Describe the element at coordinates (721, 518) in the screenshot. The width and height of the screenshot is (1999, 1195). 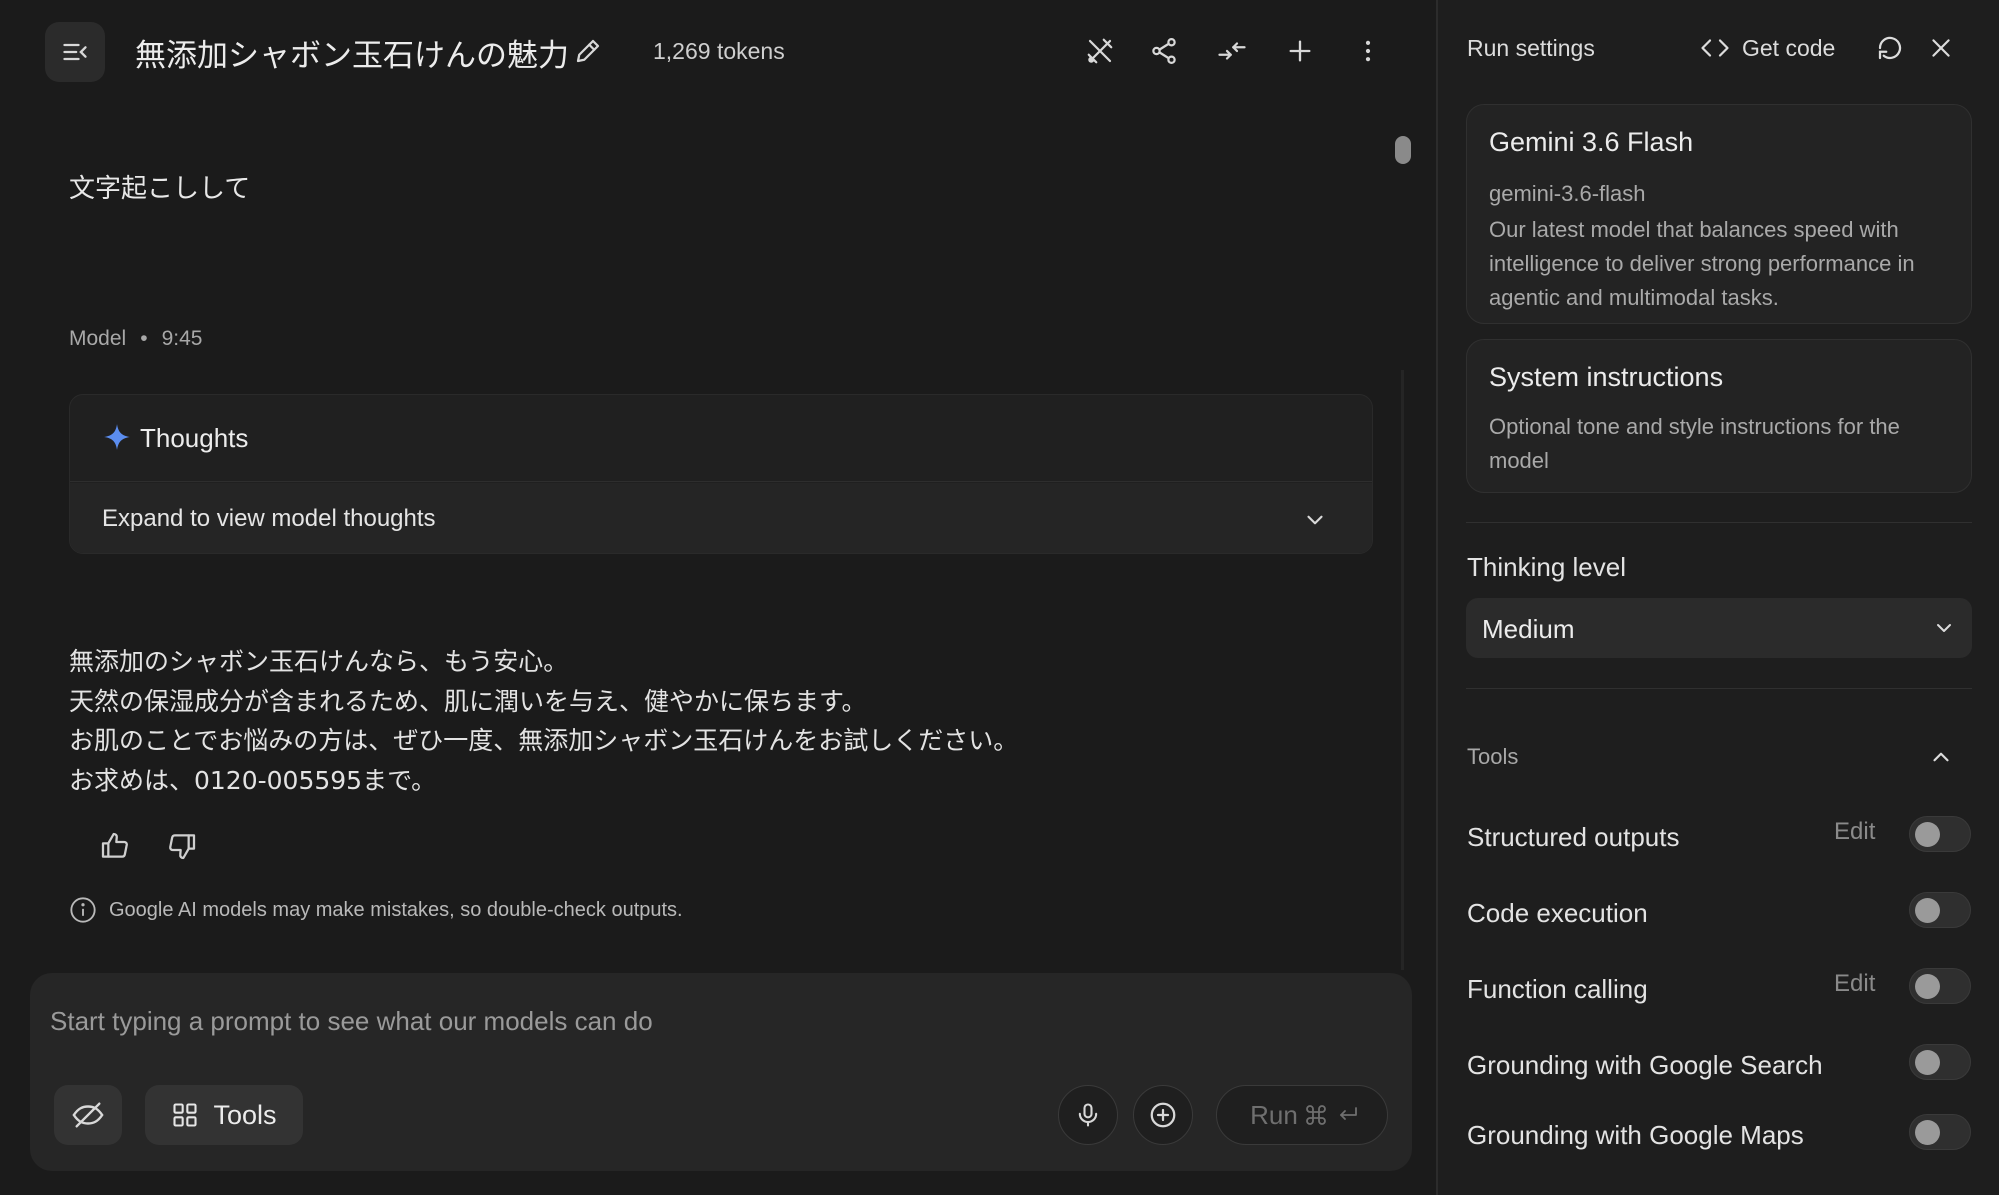
I see `expand-thoughts-button: Expand to view model thoughts` at that location.